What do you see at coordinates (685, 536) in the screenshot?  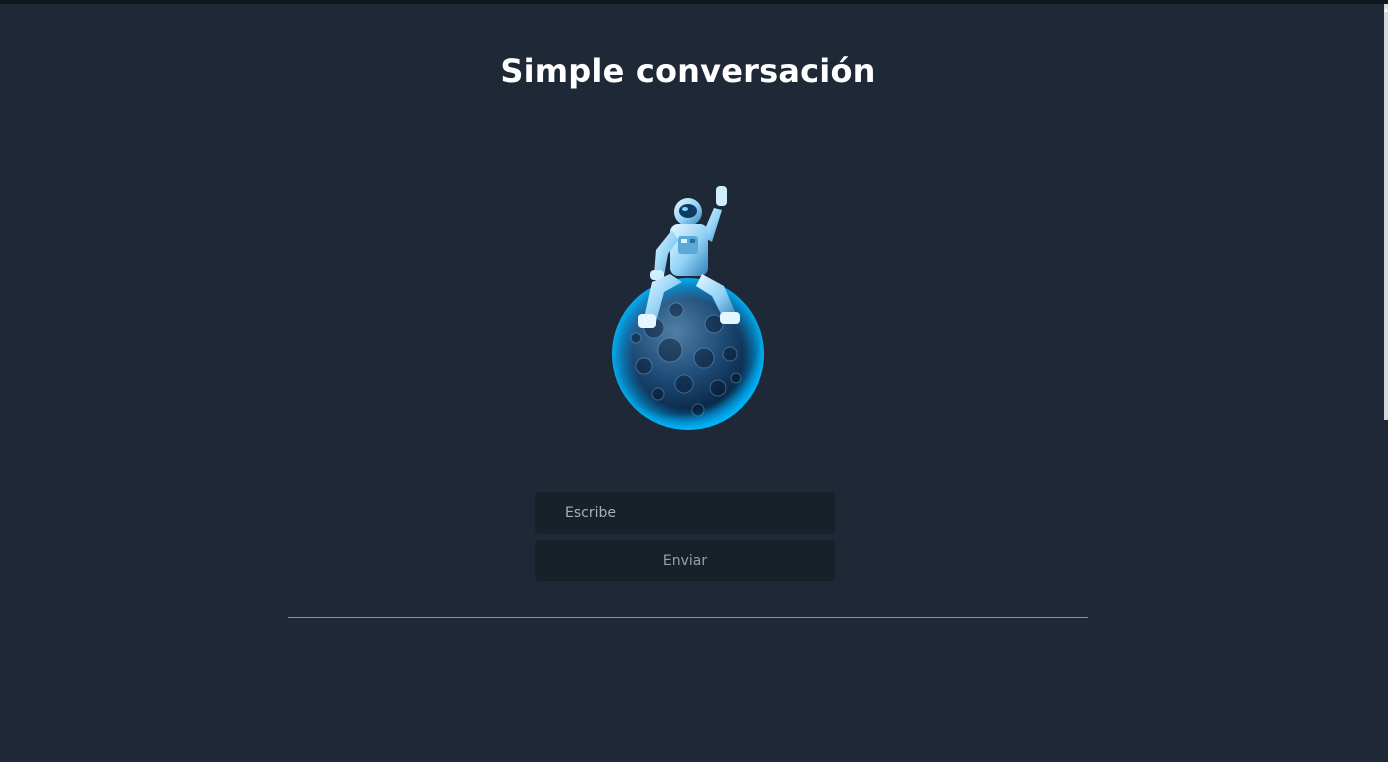 I see `chat-form: Enviar` at bounding box center [685, 536].